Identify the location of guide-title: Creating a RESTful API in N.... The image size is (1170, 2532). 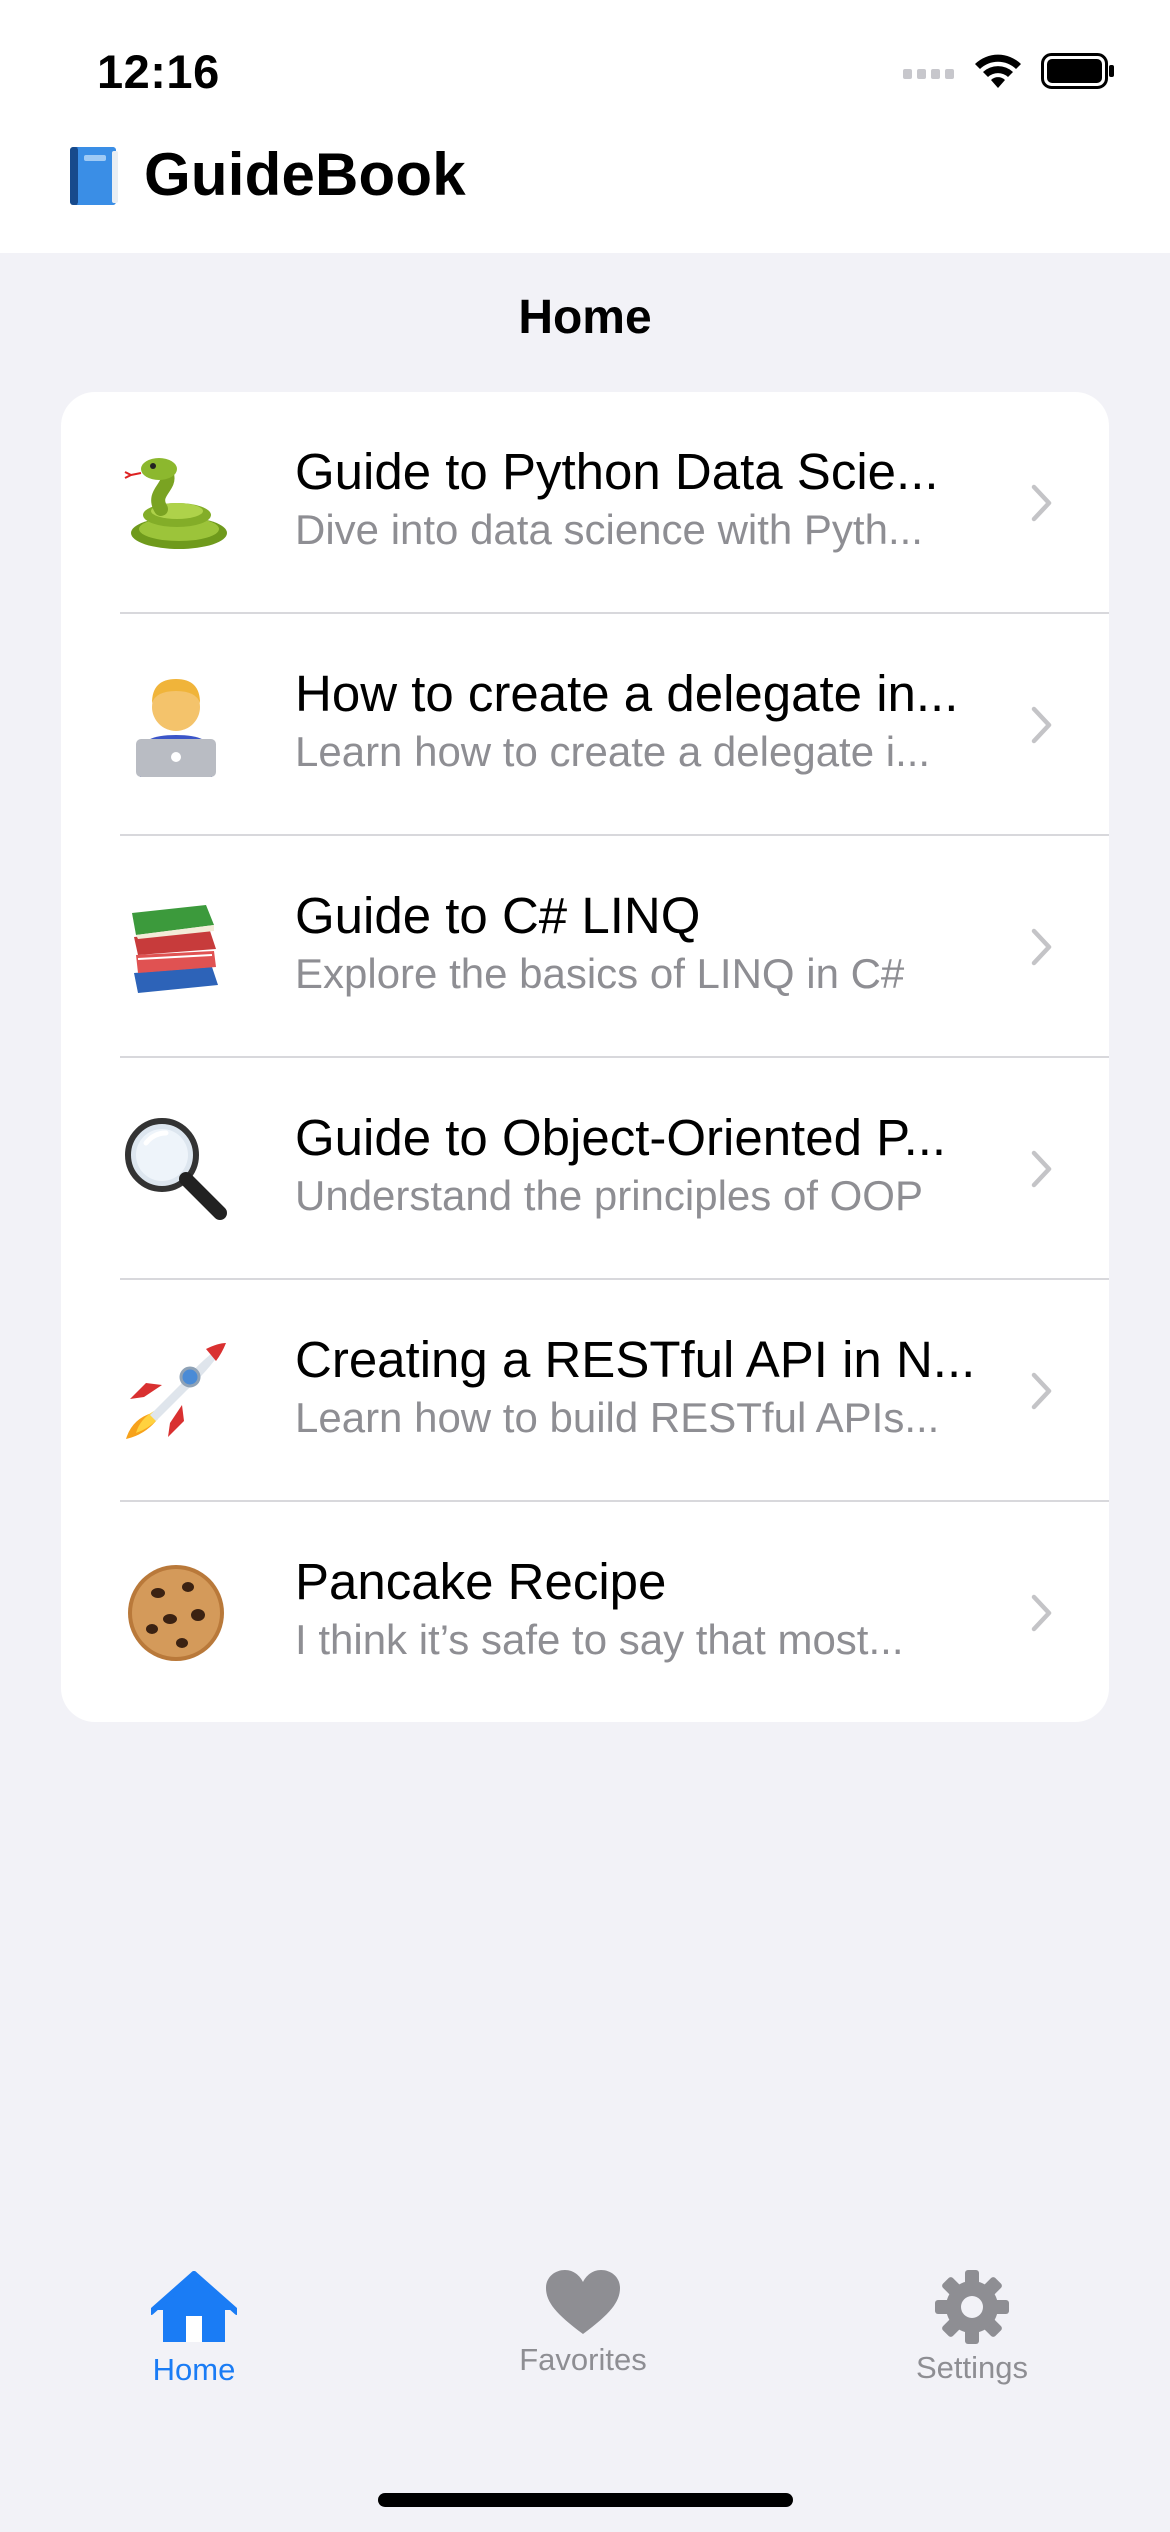
(635, 1359).